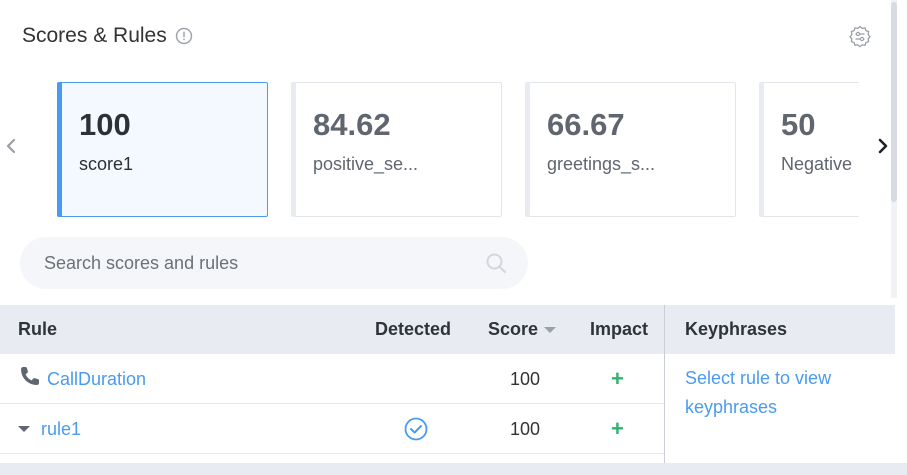 The image size is (907, 475). I want to click on score-card-value: 50, so click(798, 124).